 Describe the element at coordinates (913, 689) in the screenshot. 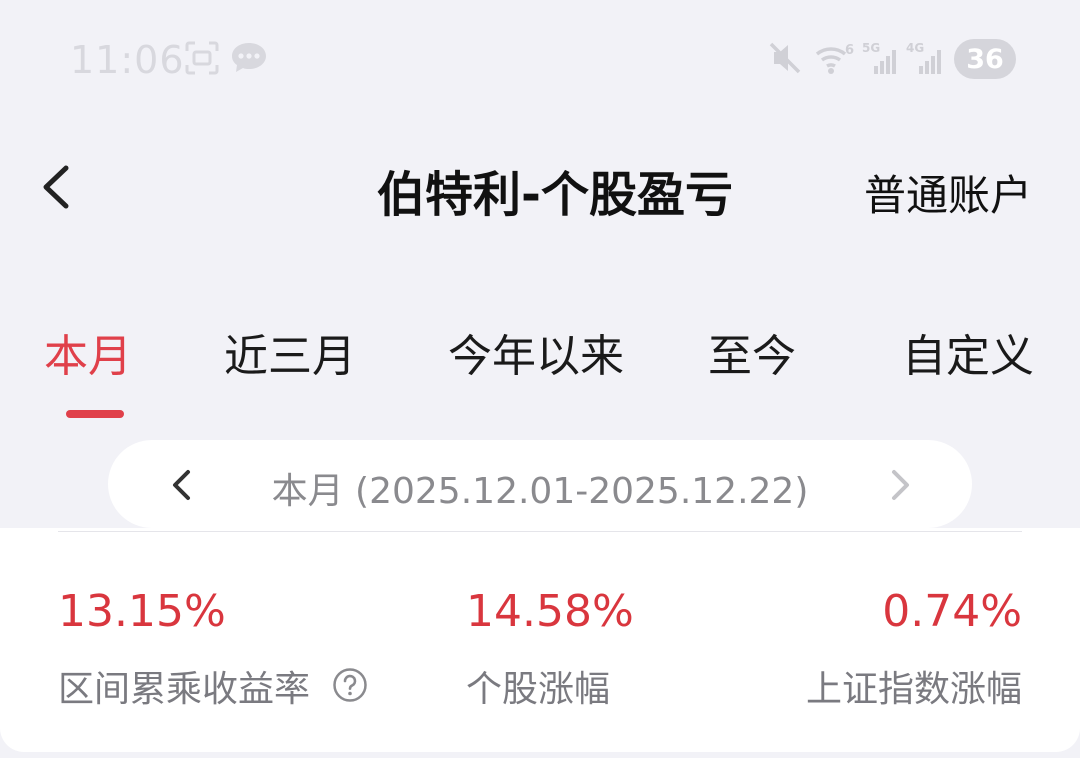

I see `index-change-label: 上证指数涨幅` at that location.